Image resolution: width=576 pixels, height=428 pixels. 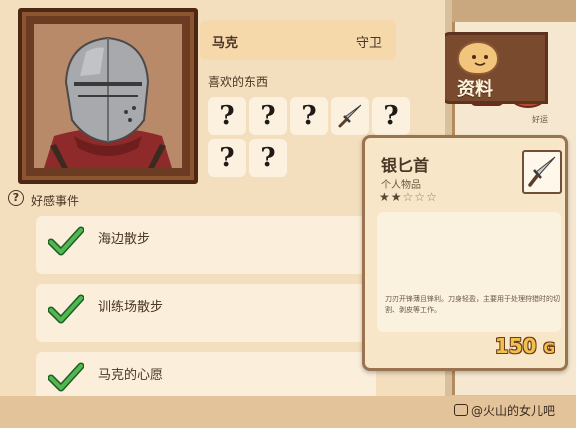 I want to click on events-title: 好感事件, so click(x=55, y=201).